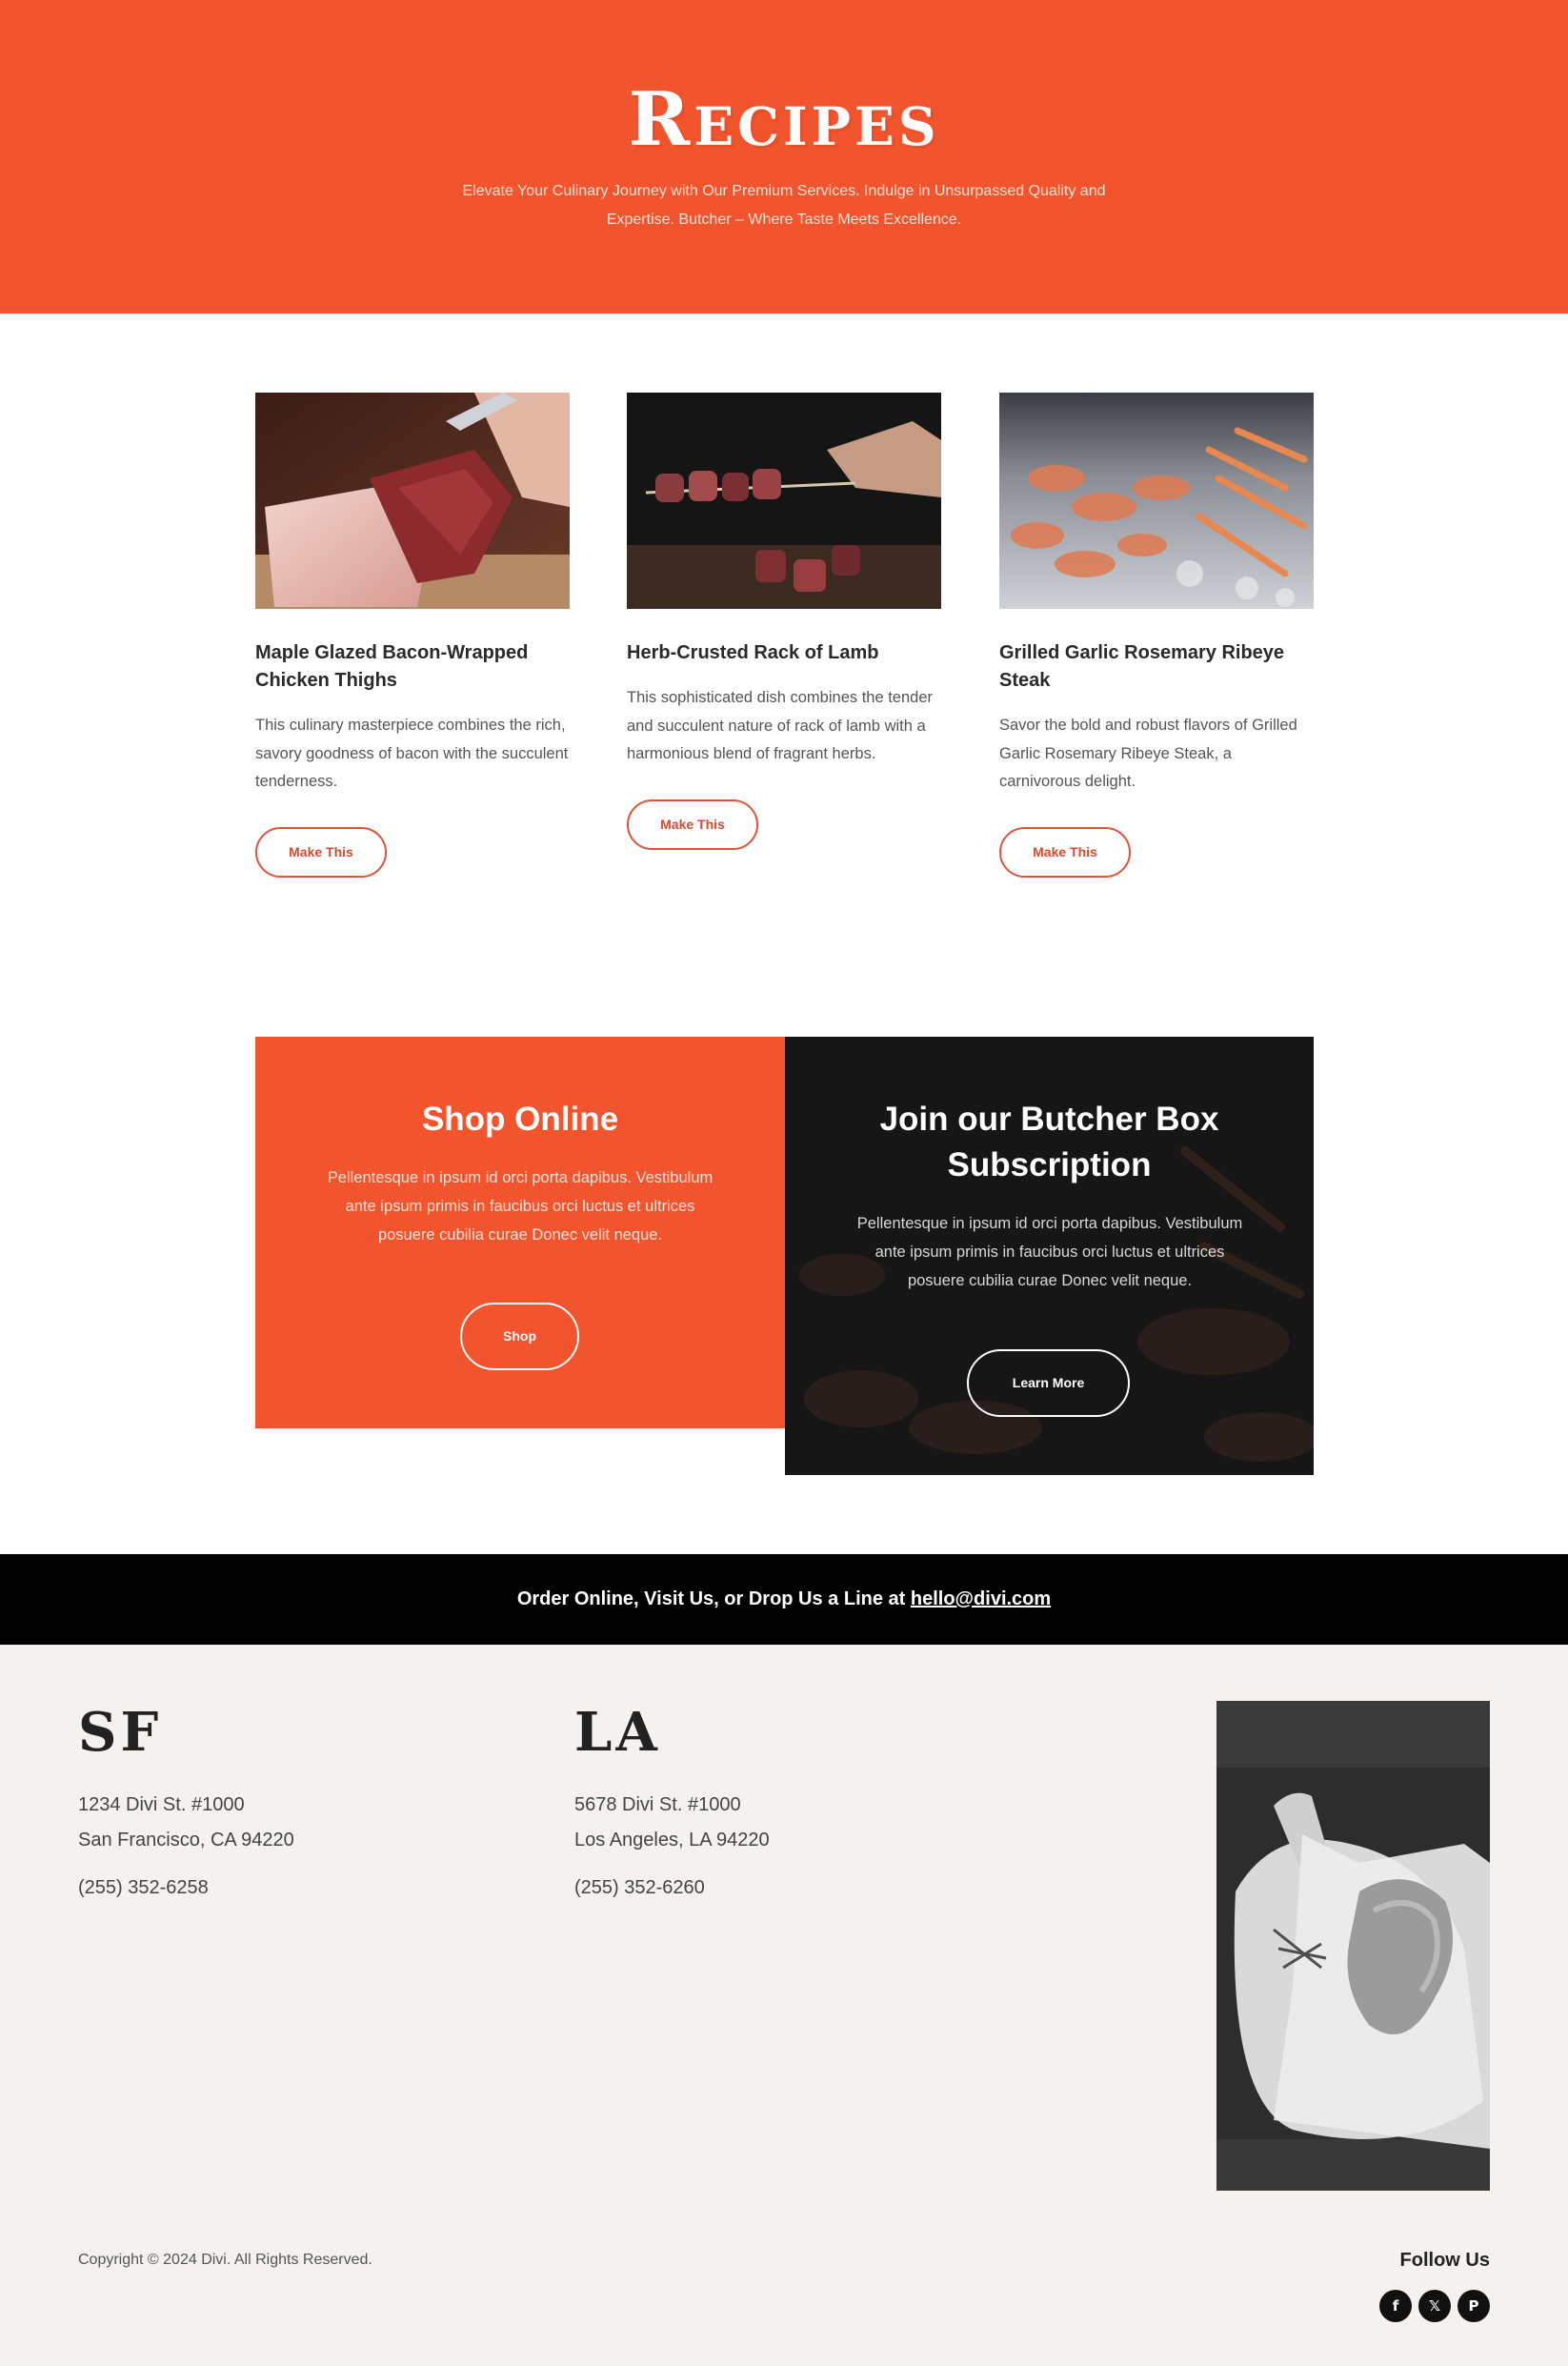 The image size is (1568, 2366). I want to click on shop-button: Shop, so click(519, 1336).